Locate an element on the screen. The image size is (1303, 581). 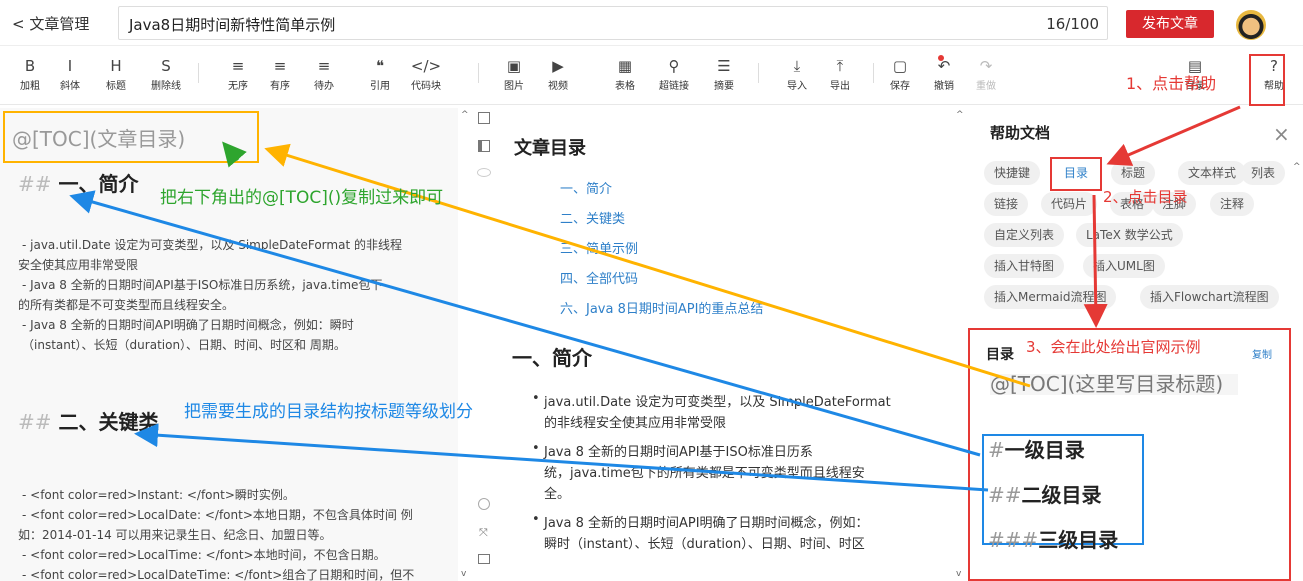
help-scrollbar: ^ is located at coordinates (1297, 290).